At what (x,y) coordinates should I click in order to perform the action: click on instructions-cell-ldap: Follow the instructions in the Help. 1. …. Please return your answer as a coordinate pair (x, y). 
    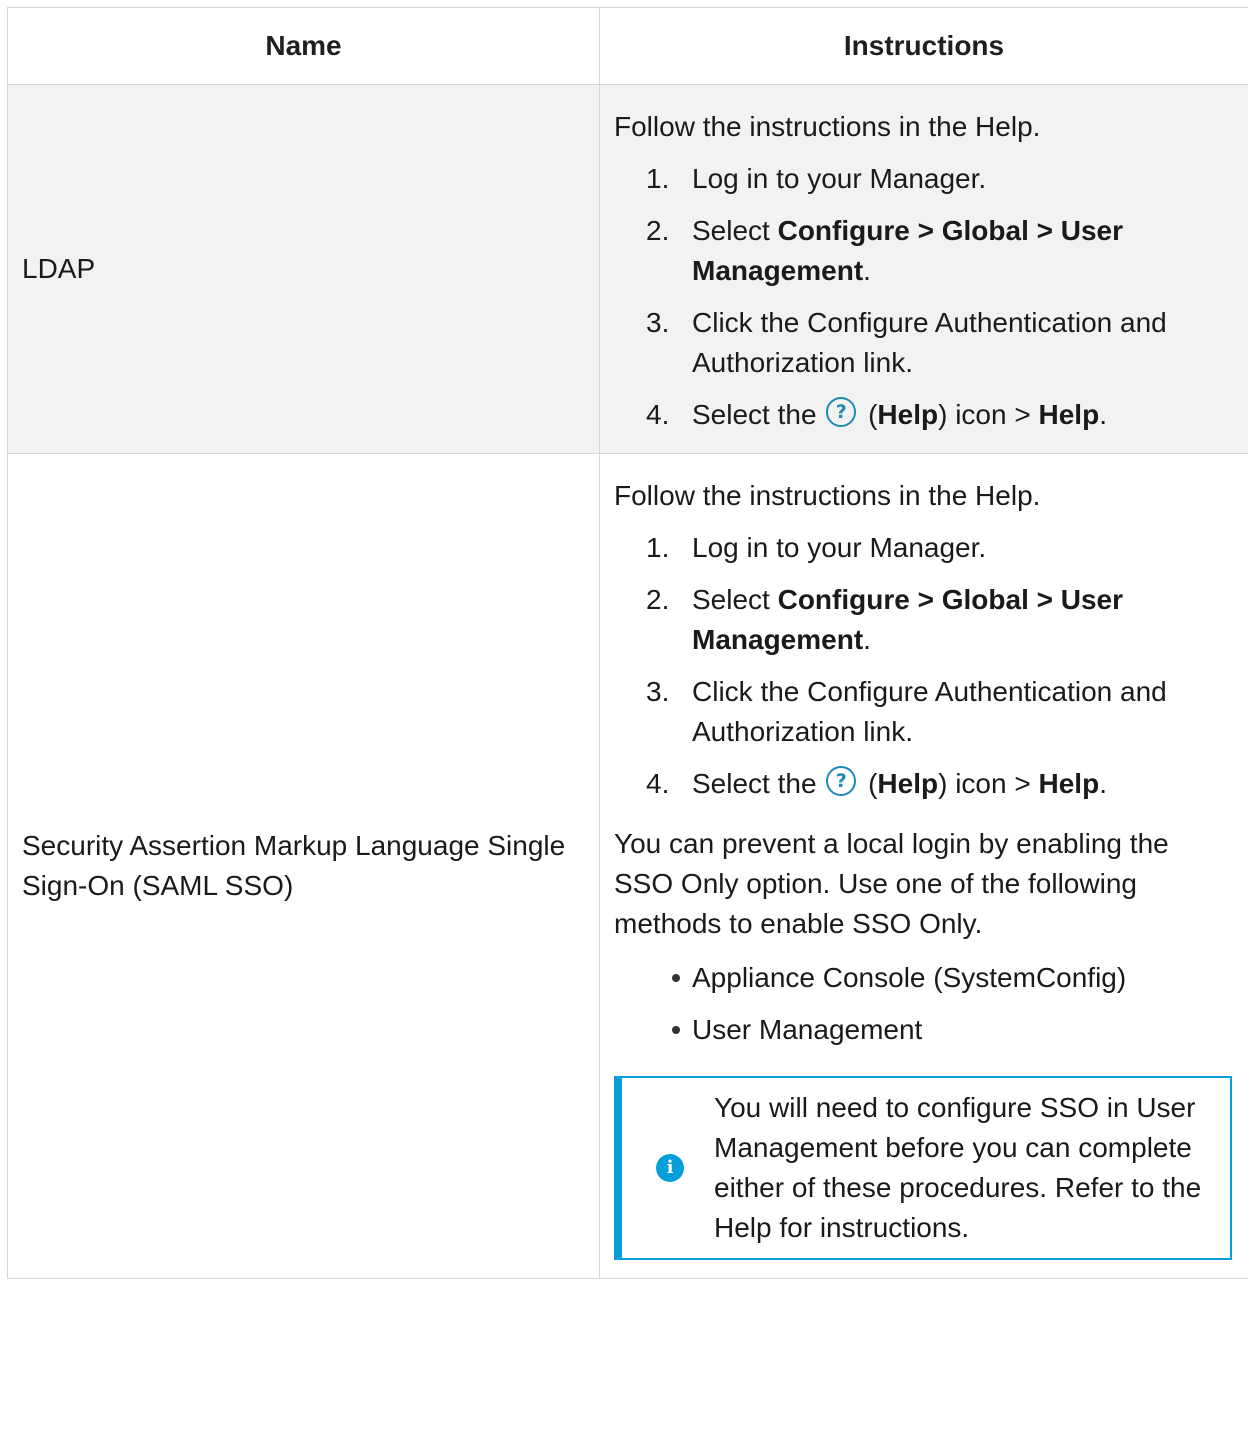
    Looking at the image, I should click on (923, 269).